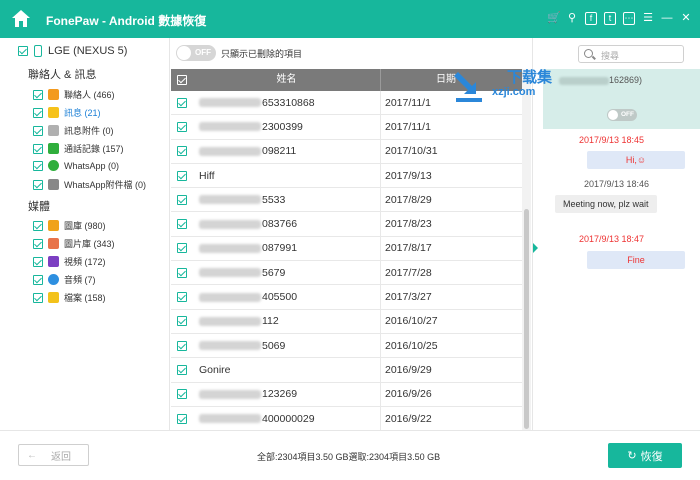  Describe the element at coordinates (23, 51) in the screenshot. I see `device-checkbox` at that location.